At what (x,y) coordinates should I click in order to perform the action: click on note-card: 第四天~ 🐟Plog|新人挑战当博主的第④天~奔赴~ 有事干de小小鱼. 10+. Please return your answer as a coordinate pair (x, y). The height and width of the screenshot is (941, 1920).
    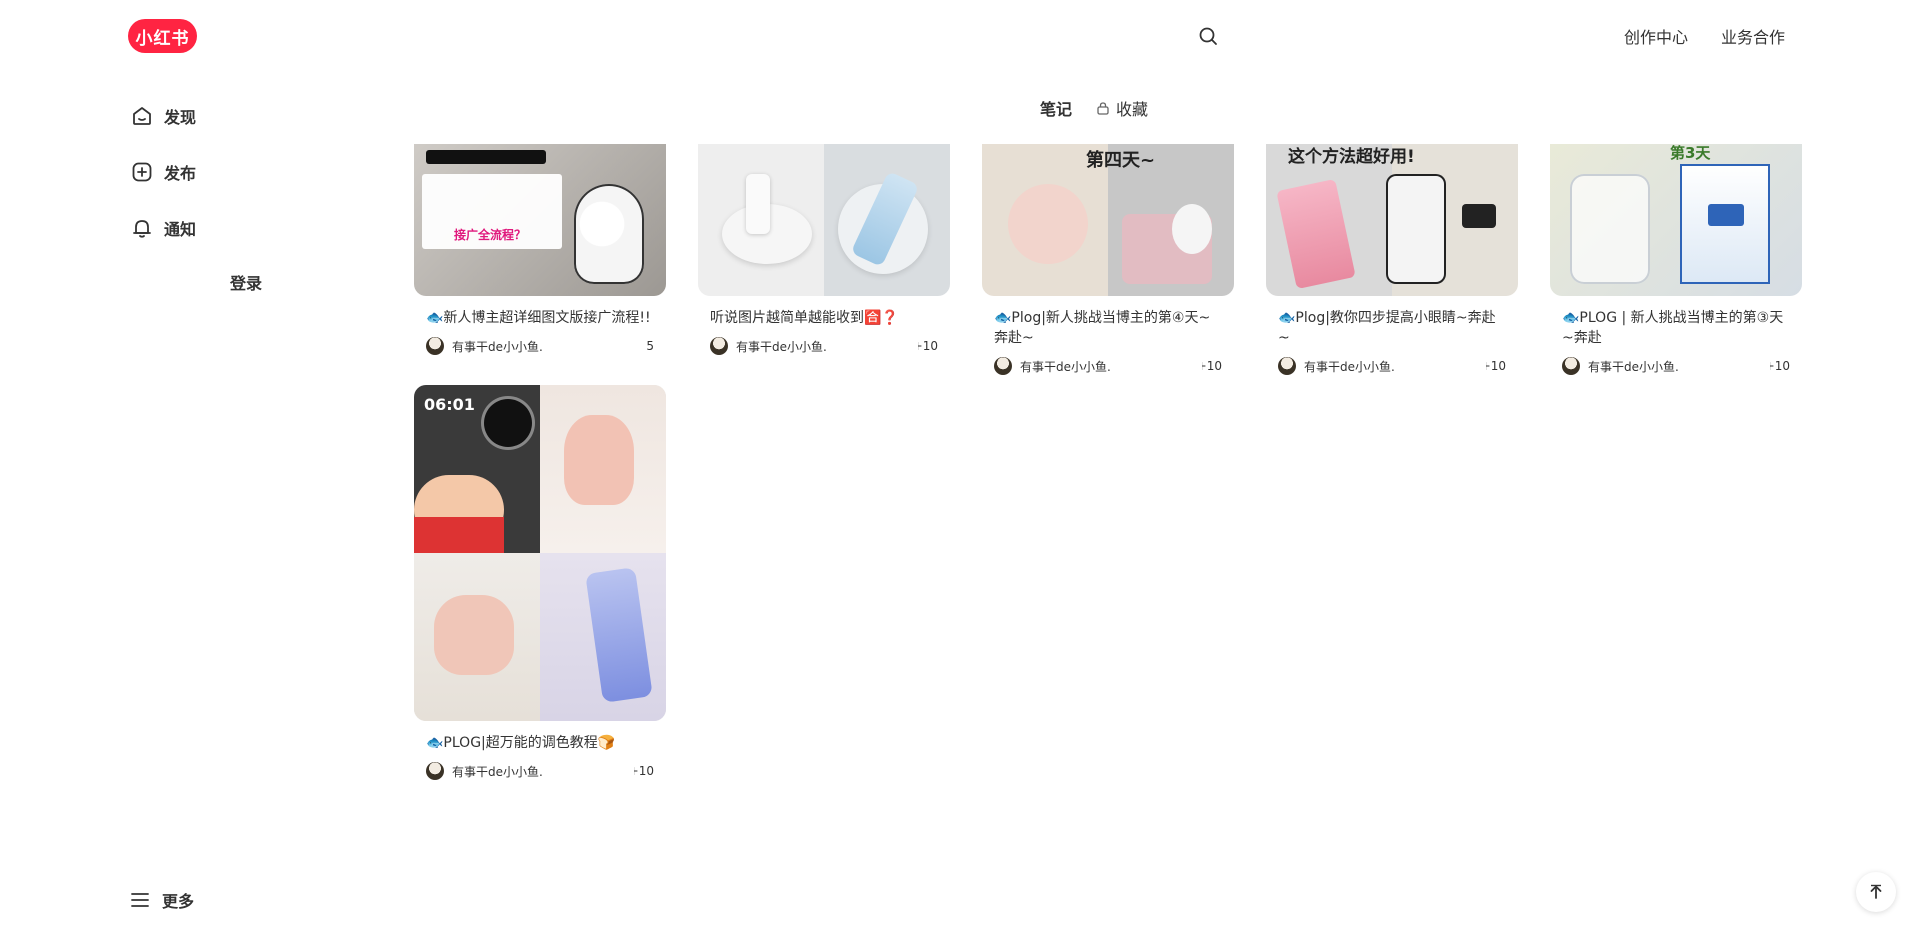
    Looking at the image, I should click on (1108, 260).